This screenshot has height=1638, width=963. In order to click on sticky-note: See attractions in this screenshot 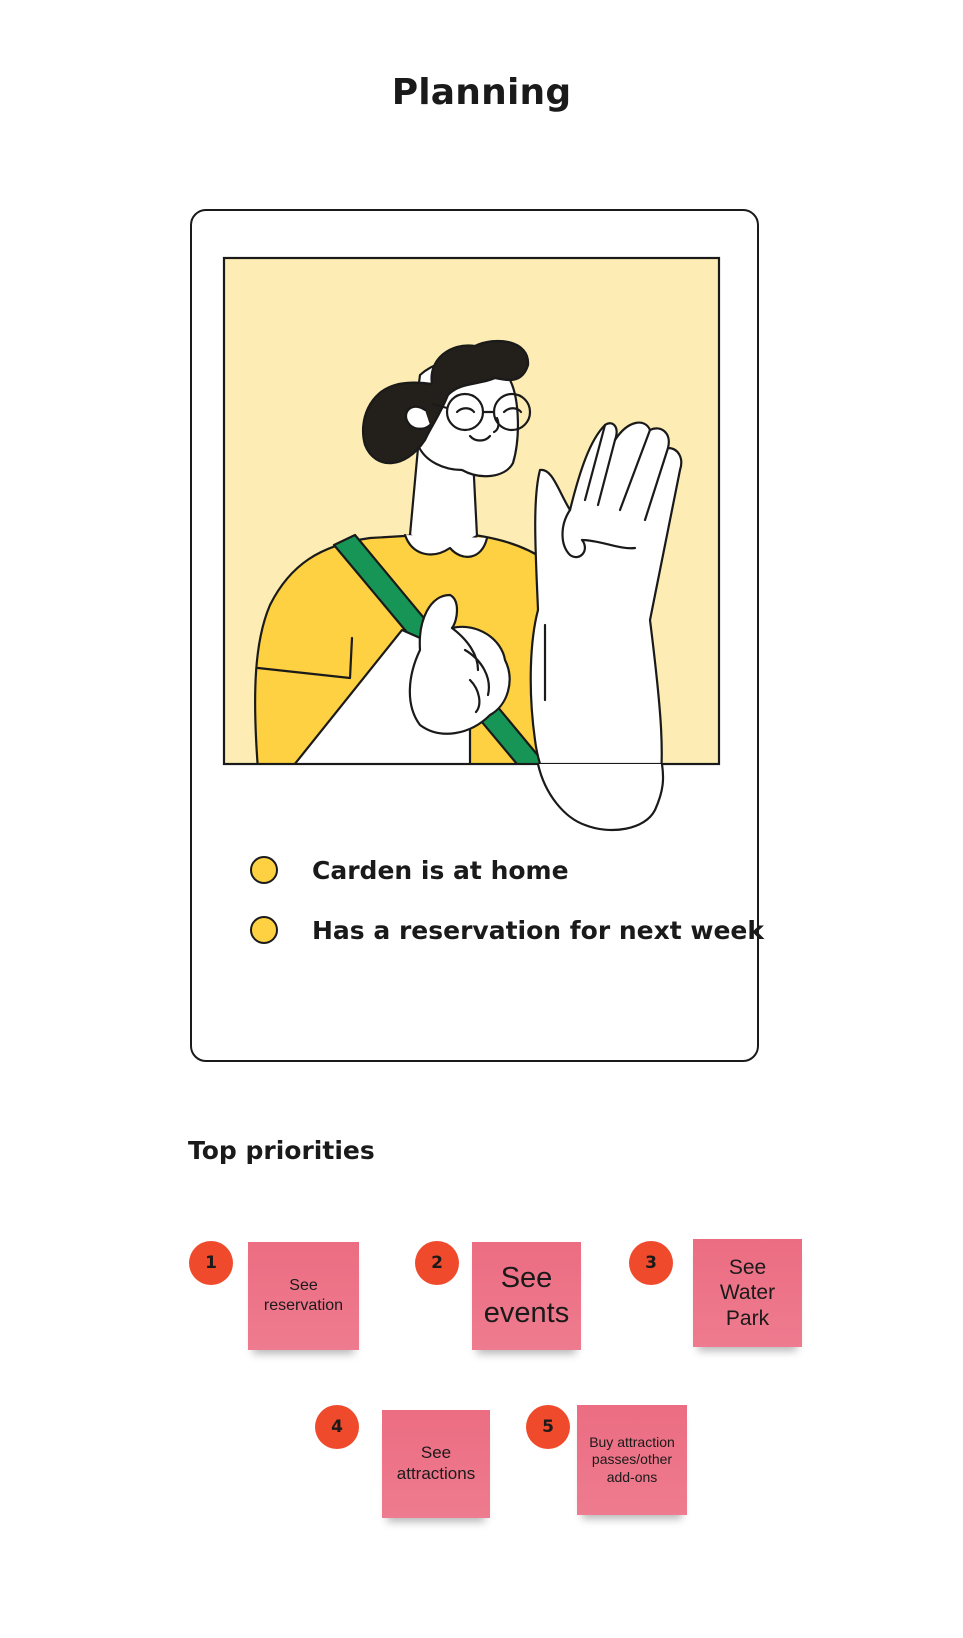, I will do `click(436, 1464)`.